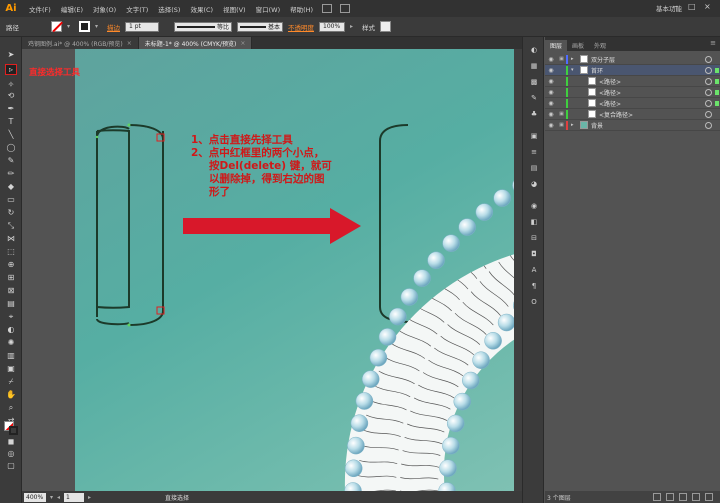 This screenshot has width=720, height=503. I want to click on graphic-styles-icon: ▣, so click(534, 136).